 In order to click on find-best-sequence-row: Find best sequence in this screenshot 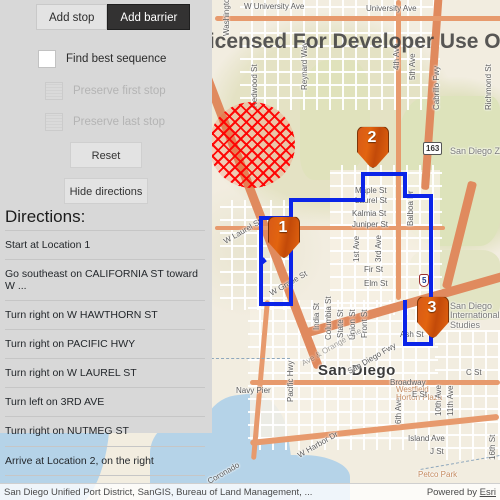, I will do `click(102, 59)`.